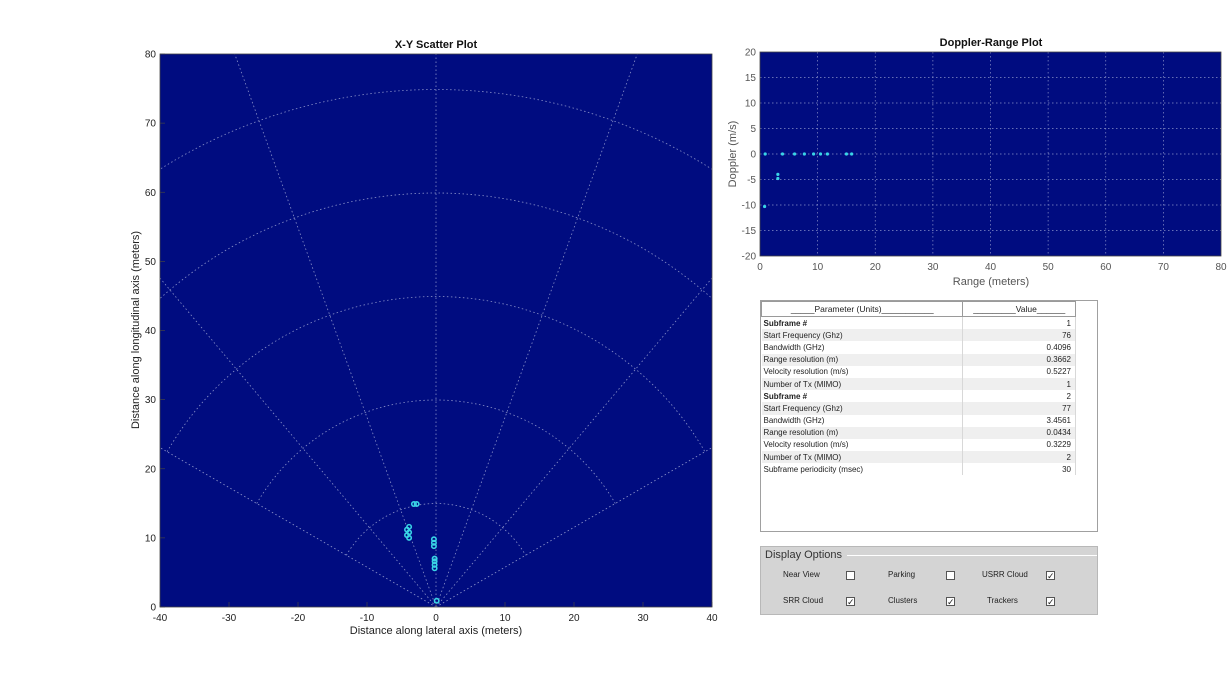 This screenshot has width=1230, height=683. What do you see at coordinates (1019, 408) in the screenshot?
I see `parameter-value: 77` at bounding box center [1019, 408].